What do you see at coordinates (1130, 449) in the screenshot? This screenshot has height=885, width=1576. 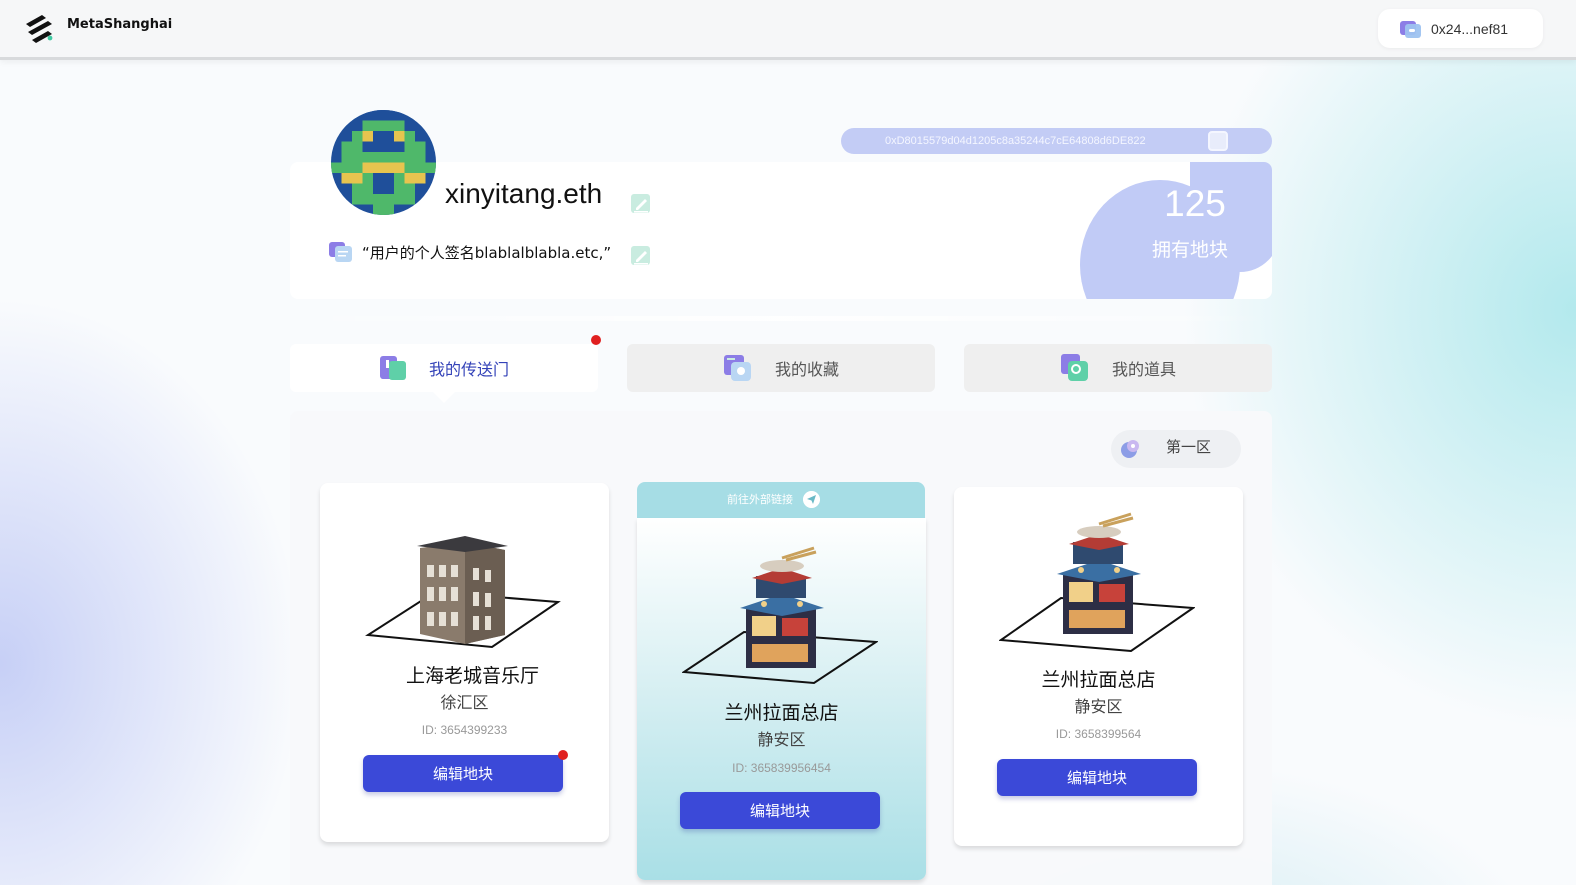 I see `location-icon` at bounding box center [1130, 449].